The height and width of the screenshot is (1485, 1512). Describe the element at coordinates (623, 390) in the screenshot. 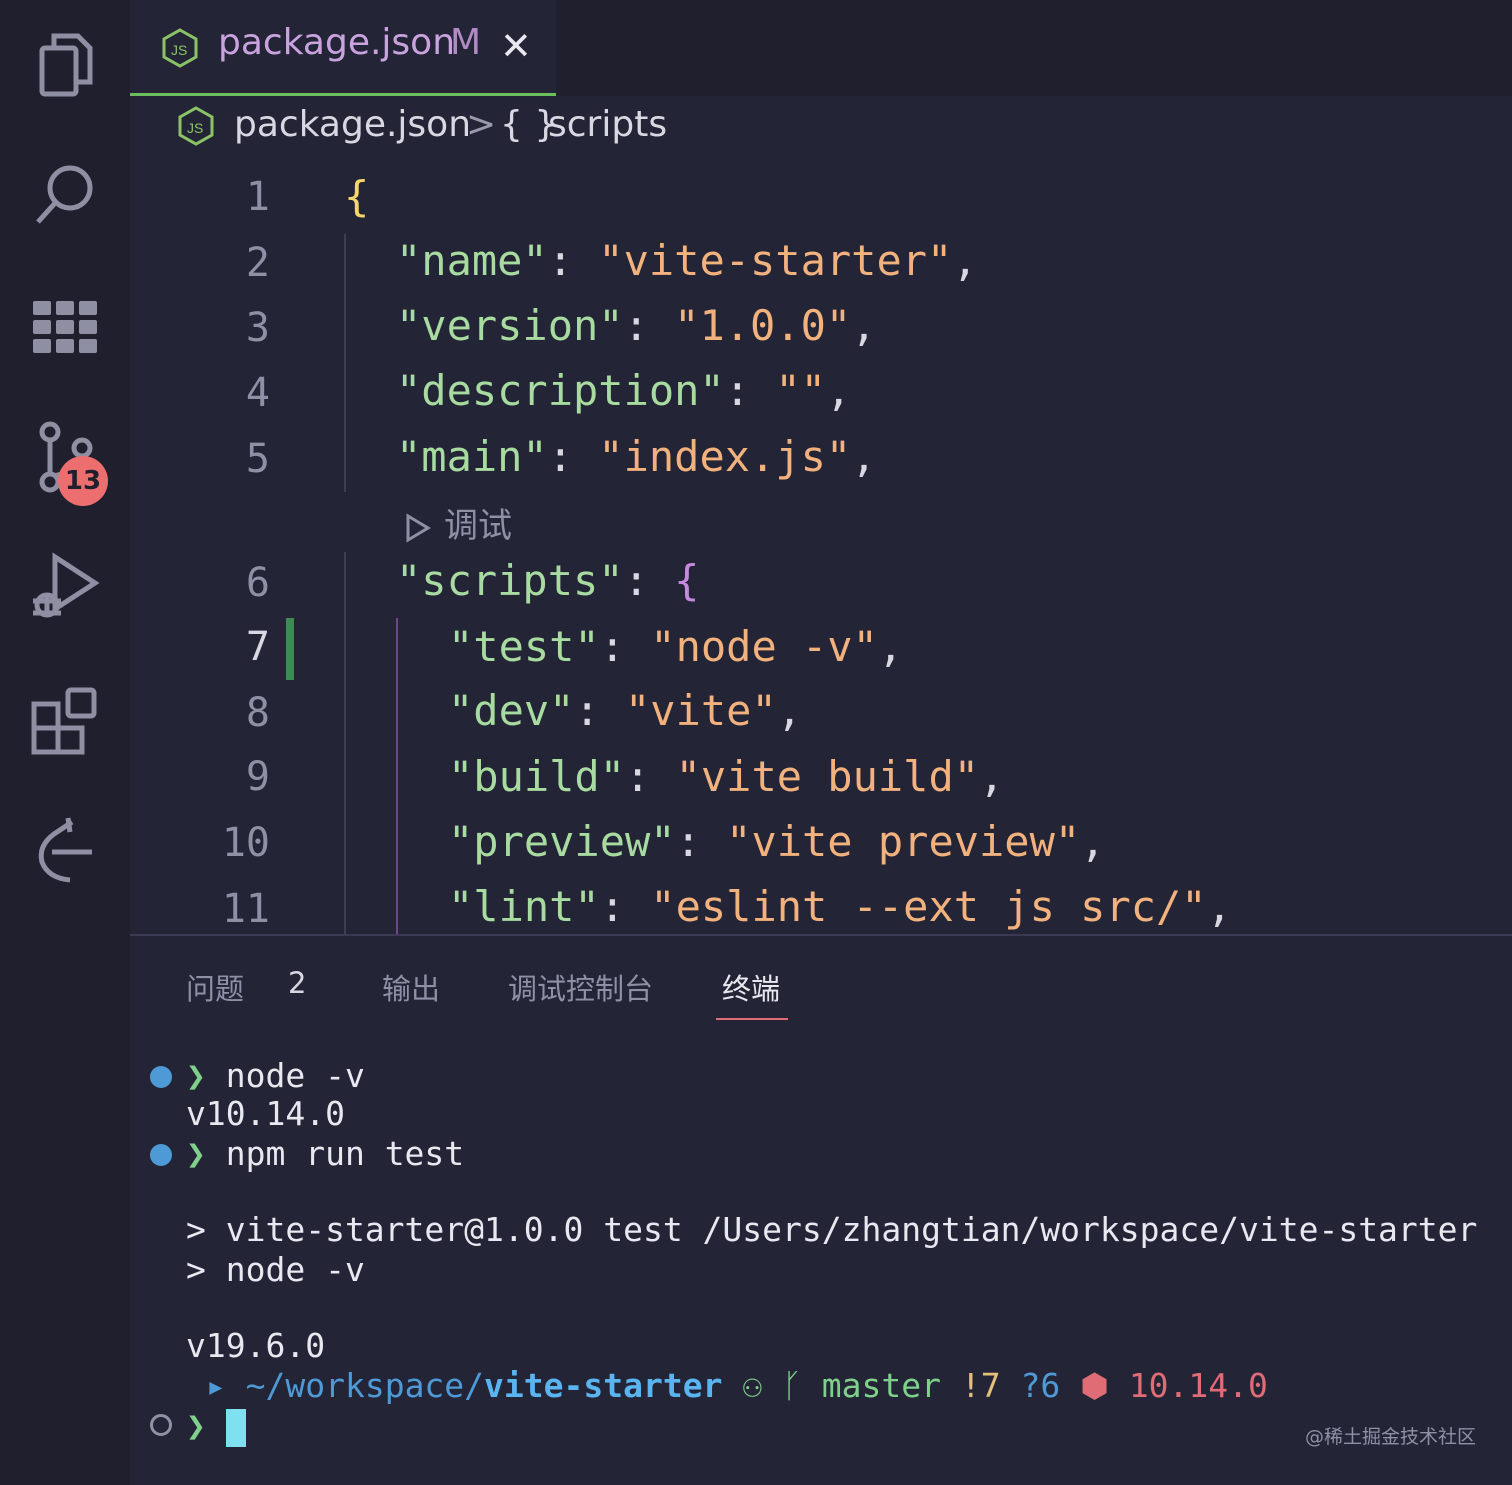

I see `code-line-4: "description": "",` at that location.